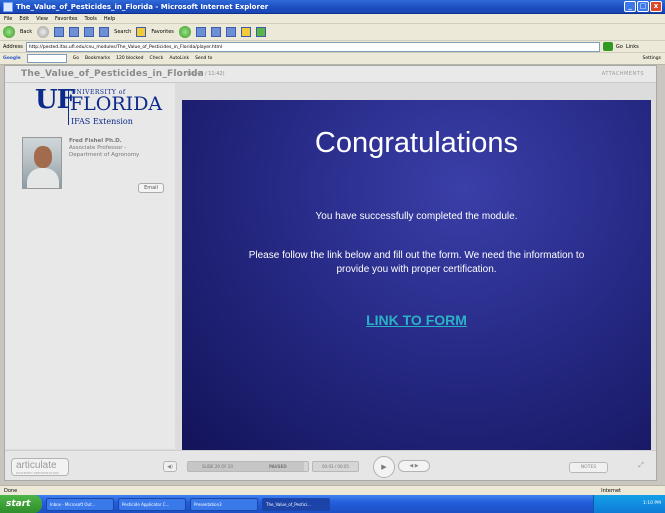 The image size is (665, 513). I want to click on photo-body, so click(43, 178).